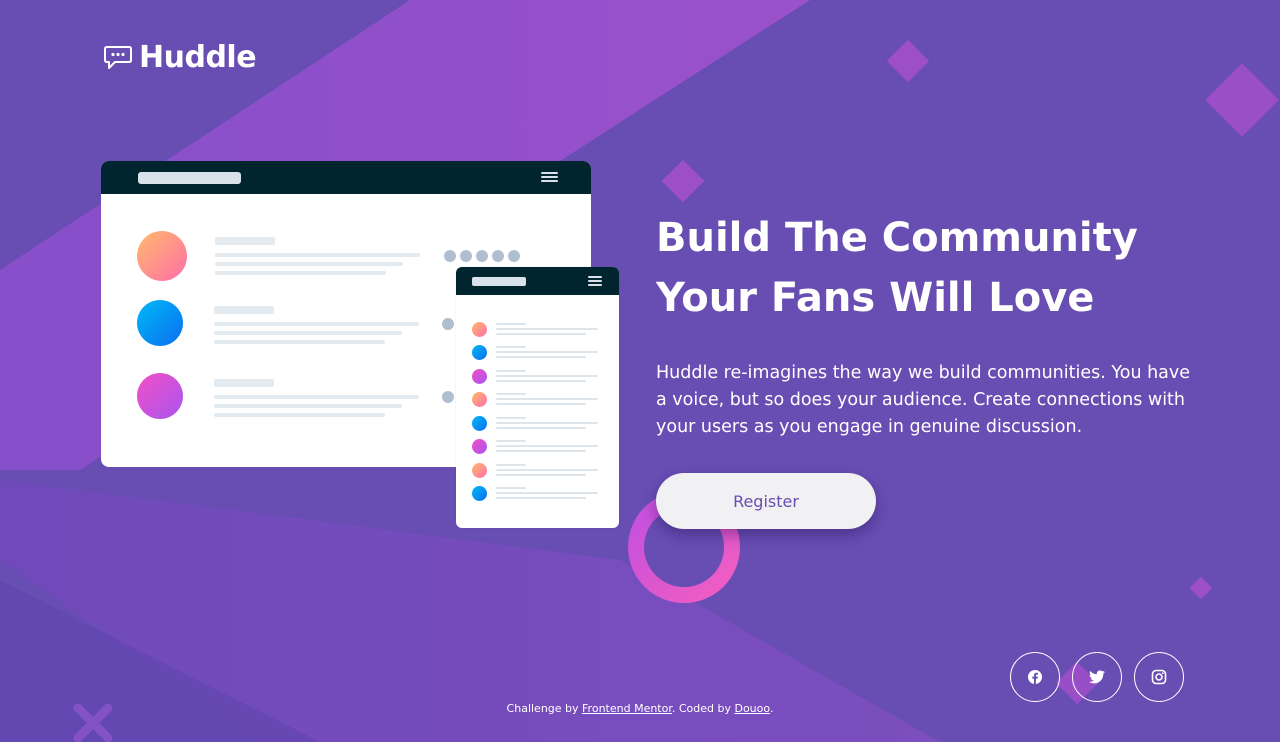 The image size is (1280, 742). Describe the element at coordinates (198, 57) in the screenshot. I see `brand-name: Huddle` at that location.